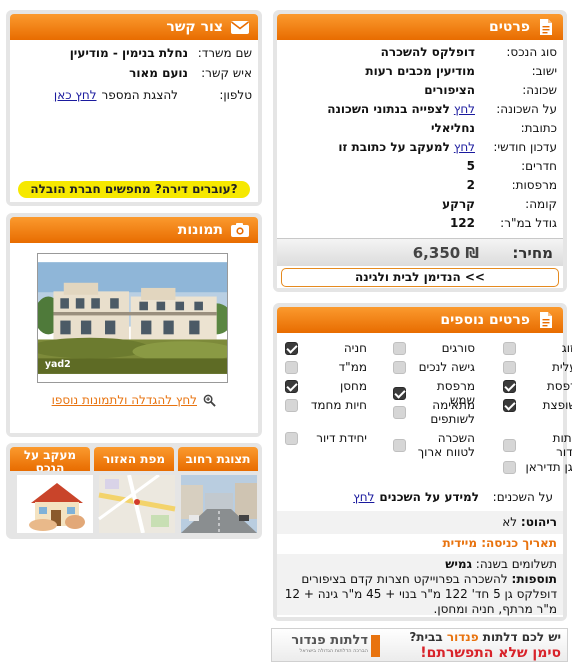  Describe the element at coordinates (452, 412) in the screenshot. I see `feature-label: מתאימה לשותפים` at that location.